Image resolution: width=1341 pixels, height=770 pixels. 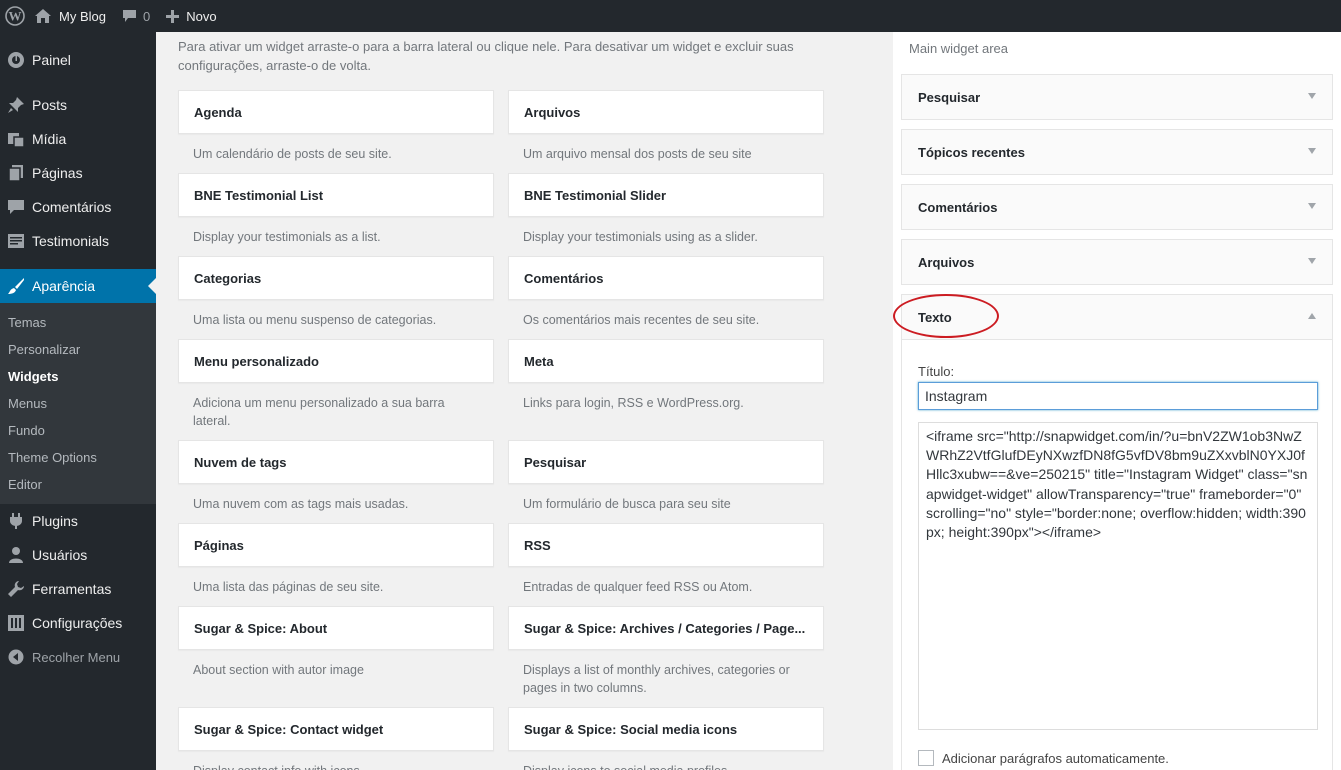 What do you see at coordinates (78, 322) in the screenshot?
I see `submenu-item-temas: Temas` at bounding box center [78, 322].